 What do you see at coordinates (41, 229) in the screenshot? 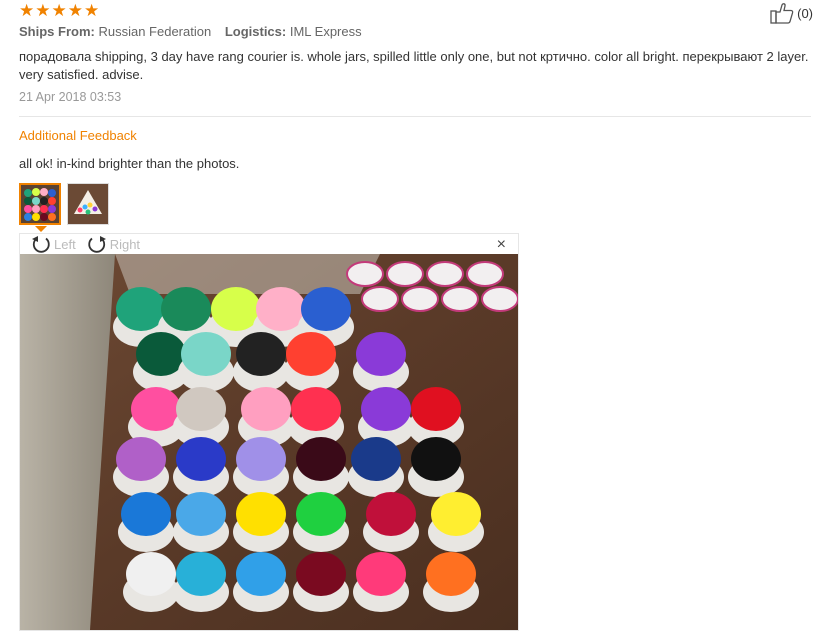
I see `active-thumbnail-caret` at bounding box center [41, 229].